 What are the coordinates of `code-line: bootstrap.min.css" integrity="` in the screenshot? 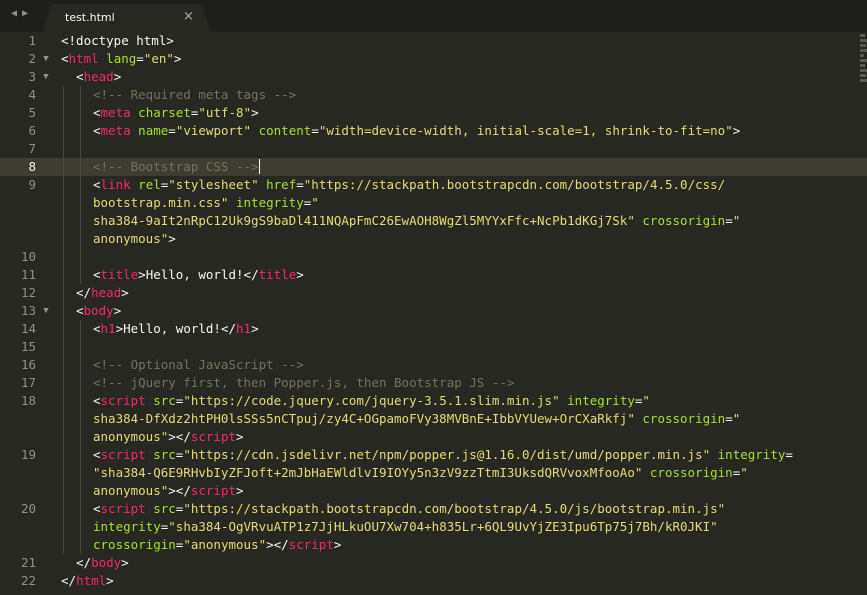 It's located at (427, 203).